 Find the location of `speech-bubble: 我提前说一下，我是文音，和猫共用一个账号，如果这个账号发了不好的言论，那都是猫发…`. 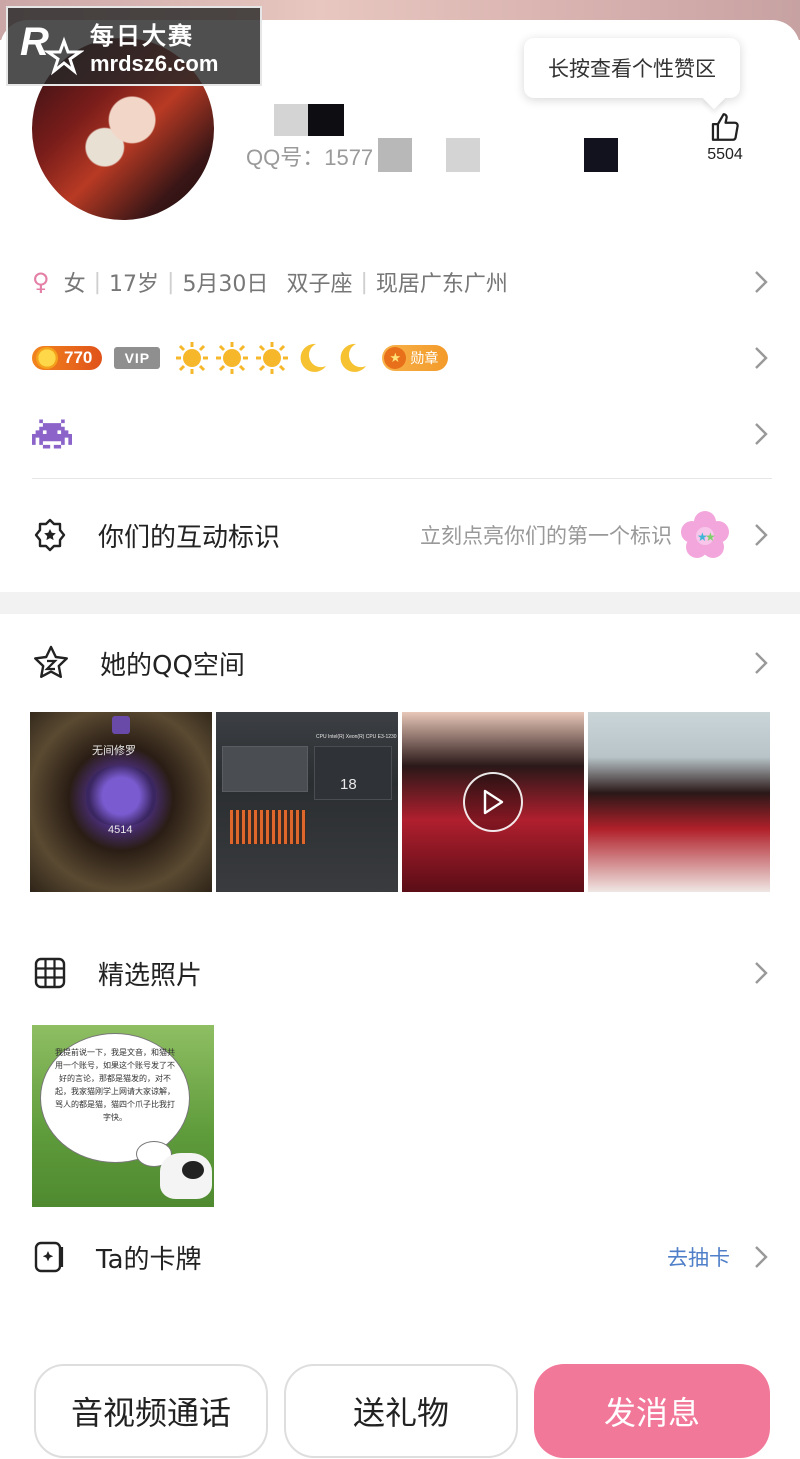

speech-bubble: 我提前说一下，我是文音，和猫共用一个账号，如果这个账号发了不好的言论，那都是猫发… is located at coordinates (115, 1098).